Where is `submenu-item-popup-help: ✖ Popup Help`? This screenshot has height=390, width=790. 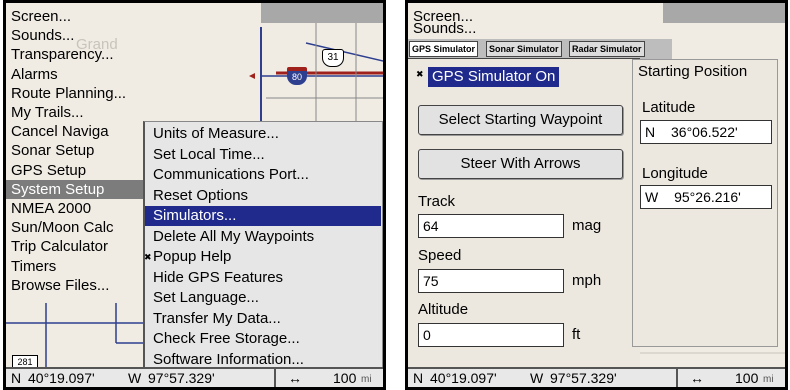 submenu-item-popup-help: ✖ Popup Help is located at coordinates (262, 257).